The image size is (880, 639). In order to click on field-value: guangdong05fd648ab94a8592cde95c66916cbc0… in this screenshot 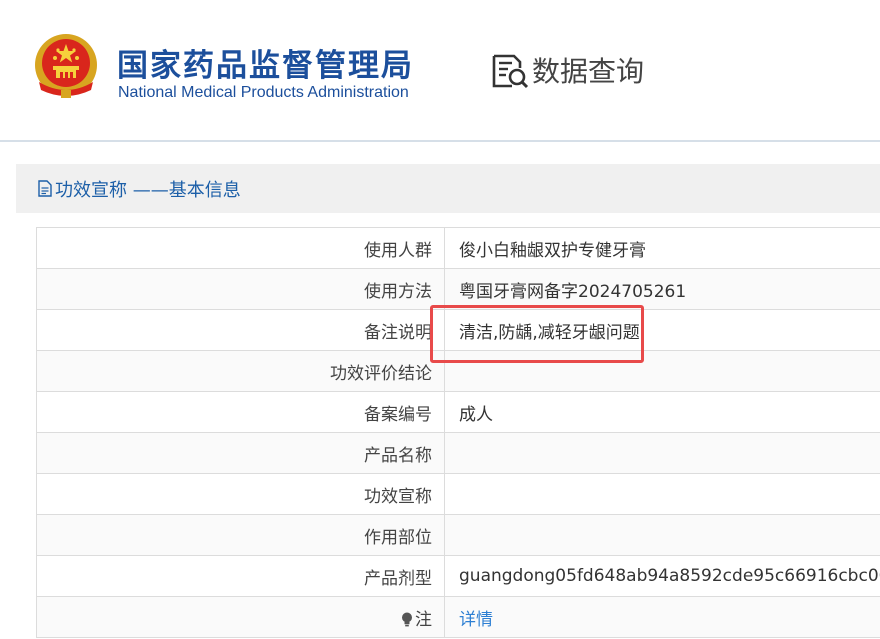, I will do `click(662, 576)`.